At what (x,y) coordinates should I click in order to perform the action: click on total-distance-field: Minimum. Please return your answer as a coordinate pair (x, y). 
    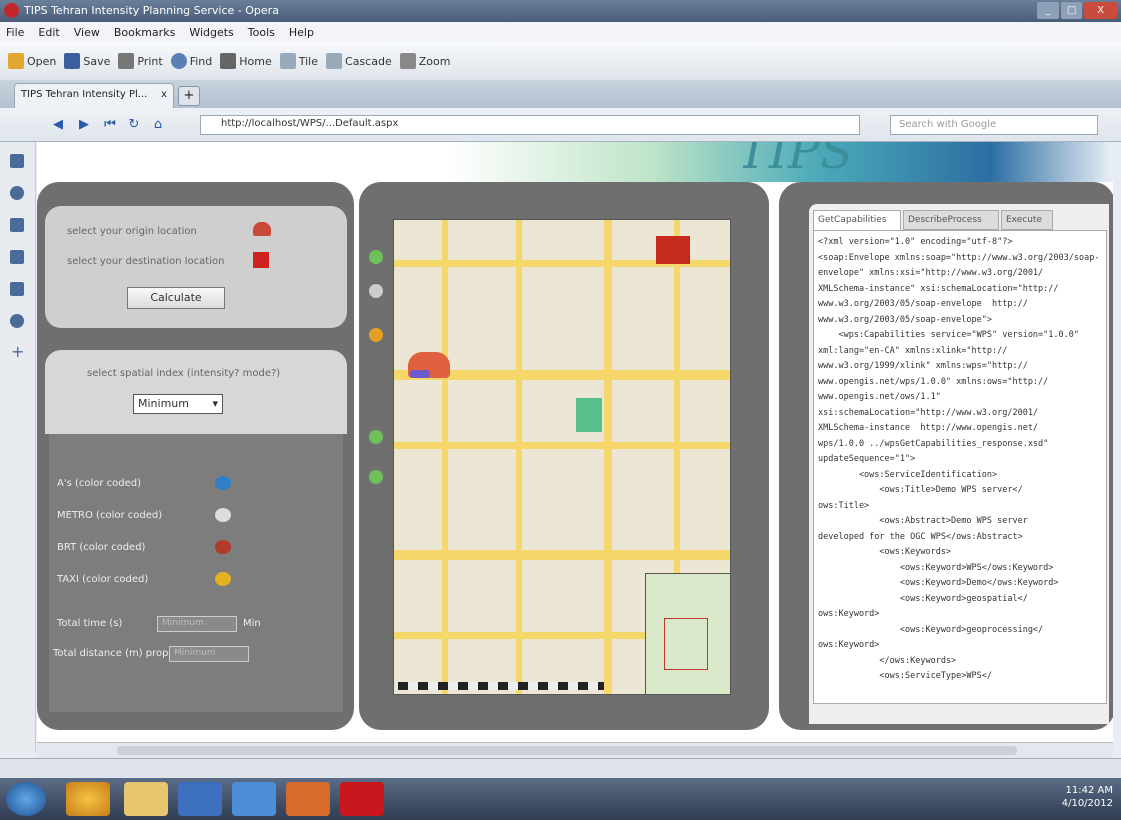
    Looking at the image, I should click on (209, 654).